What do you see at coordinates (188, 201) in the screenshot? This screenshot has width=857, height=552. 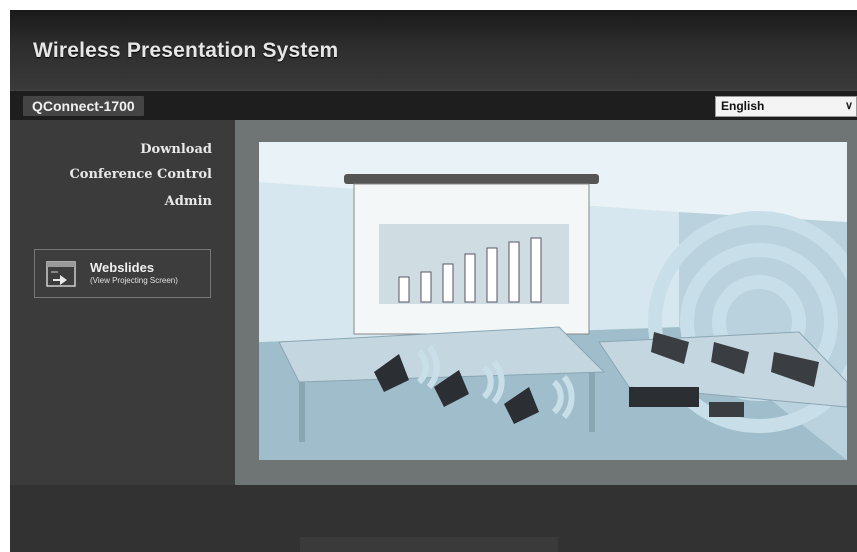 I see `nav-link-admin: Admin` at bounding box center [188, 201].